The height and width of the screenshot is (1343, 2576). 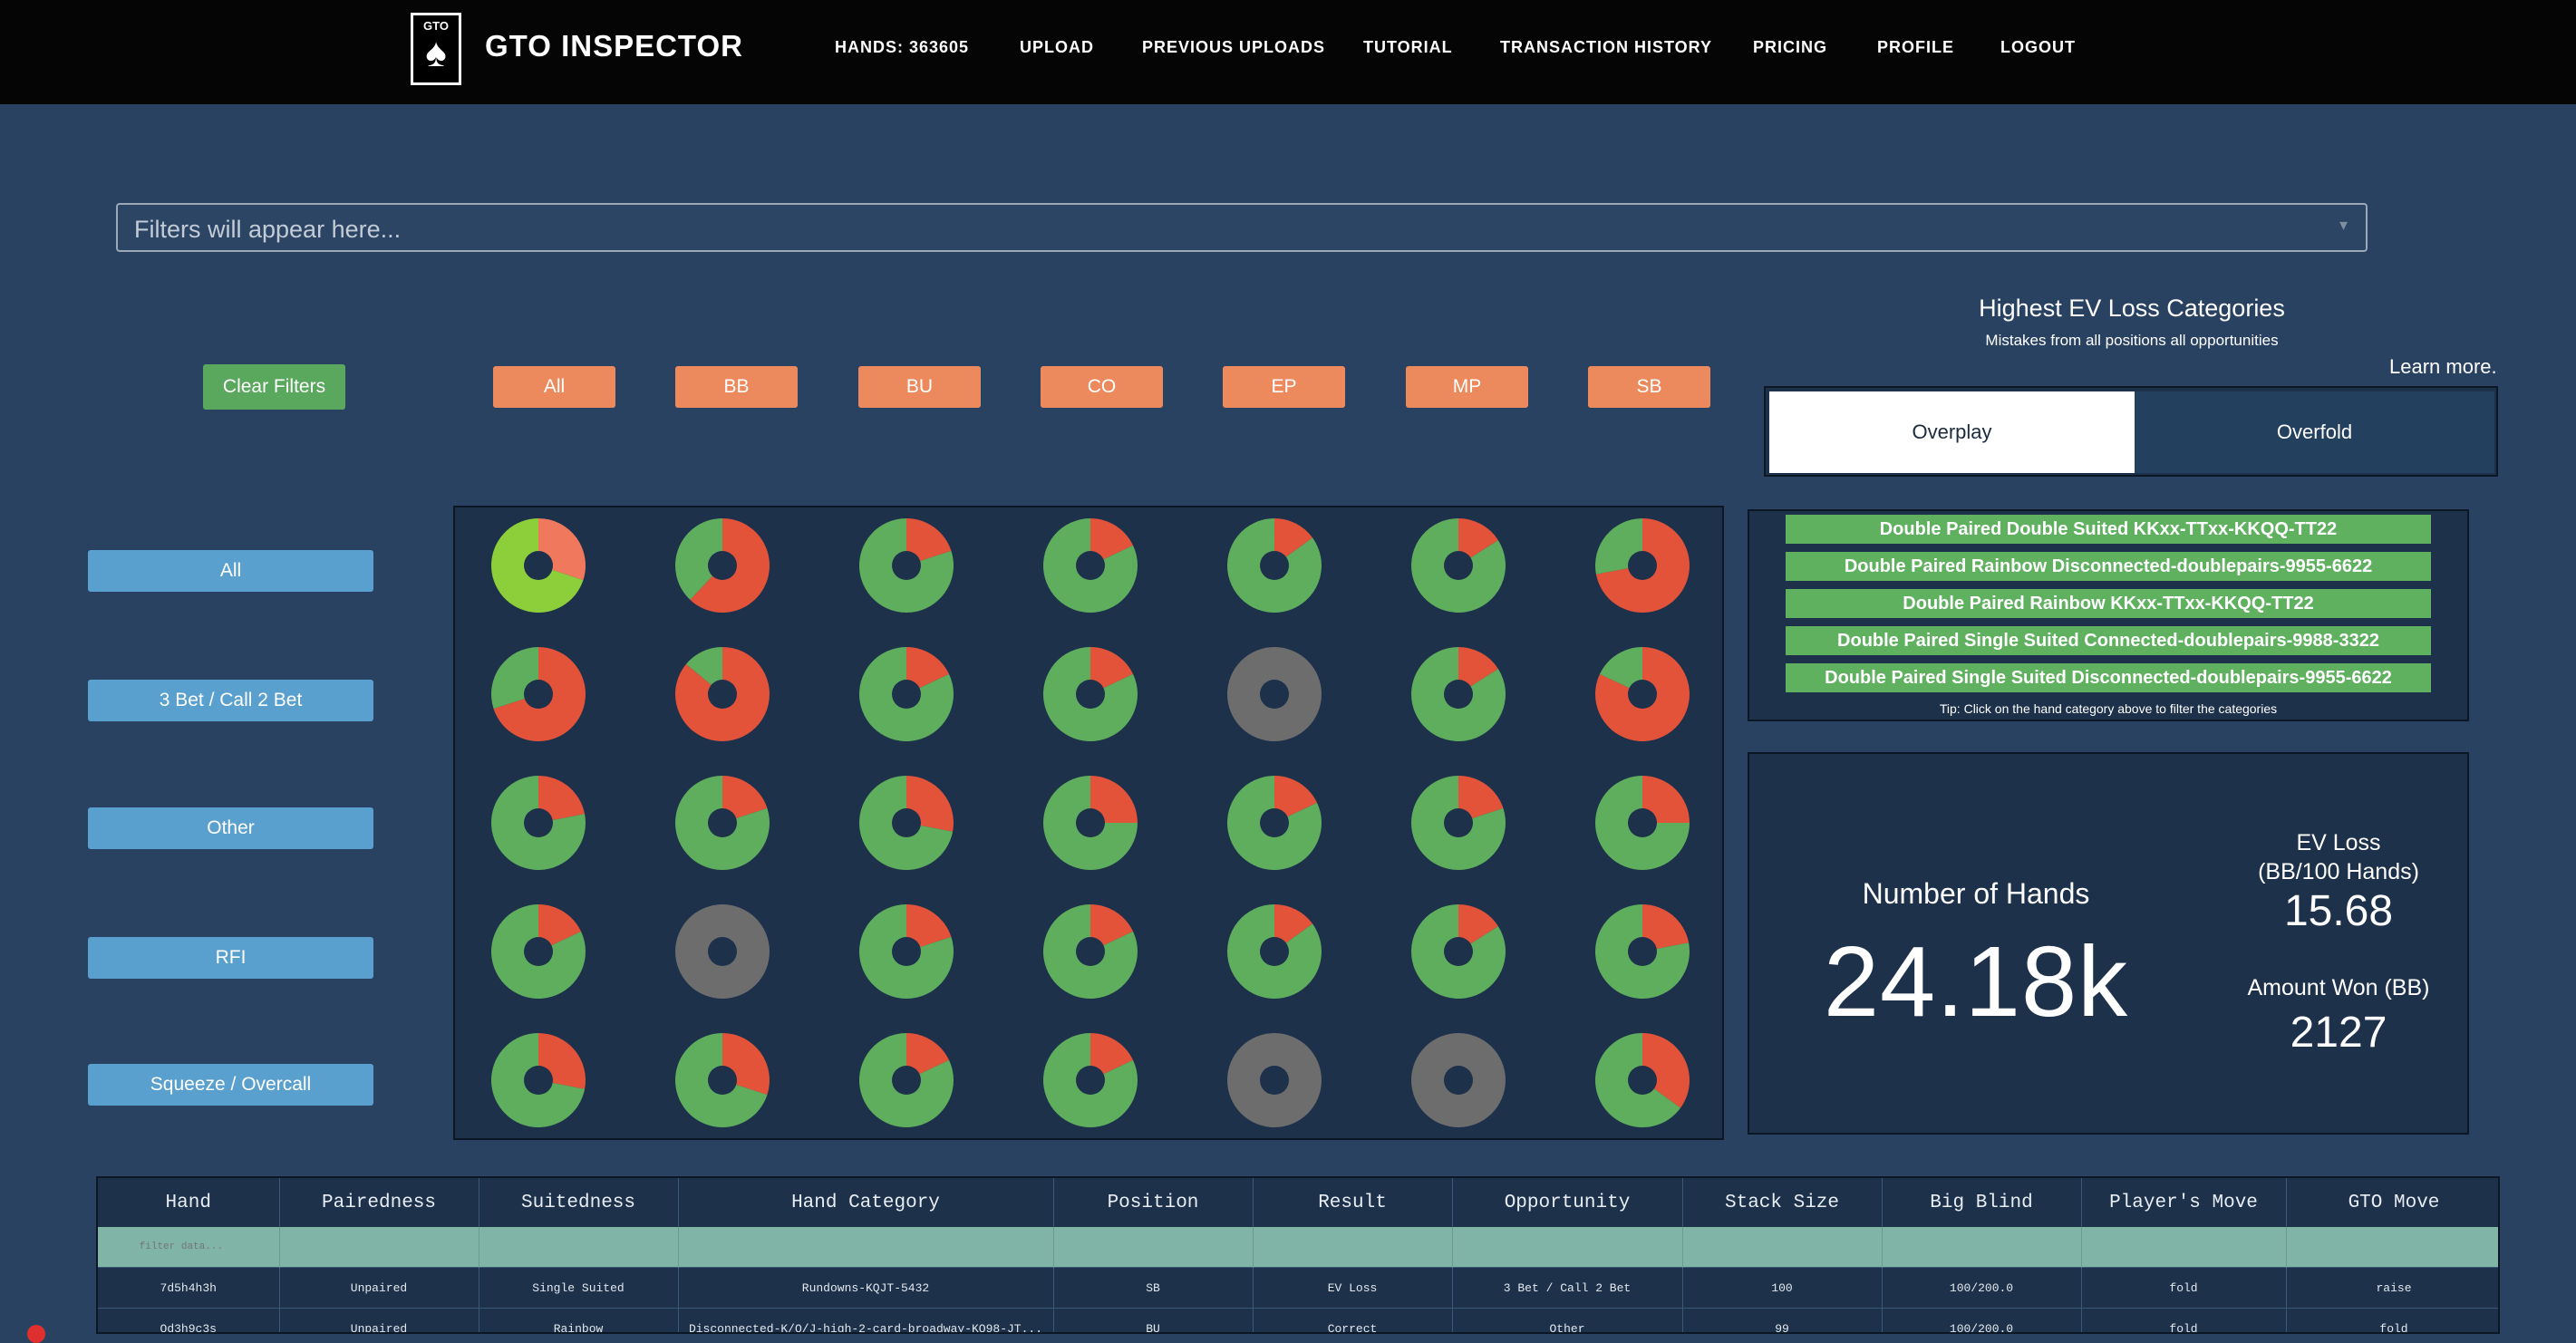 What do you see at coordinates (1221, 229) in the screenshot?
I see `filter-input` at bounding box center [1221, 229].